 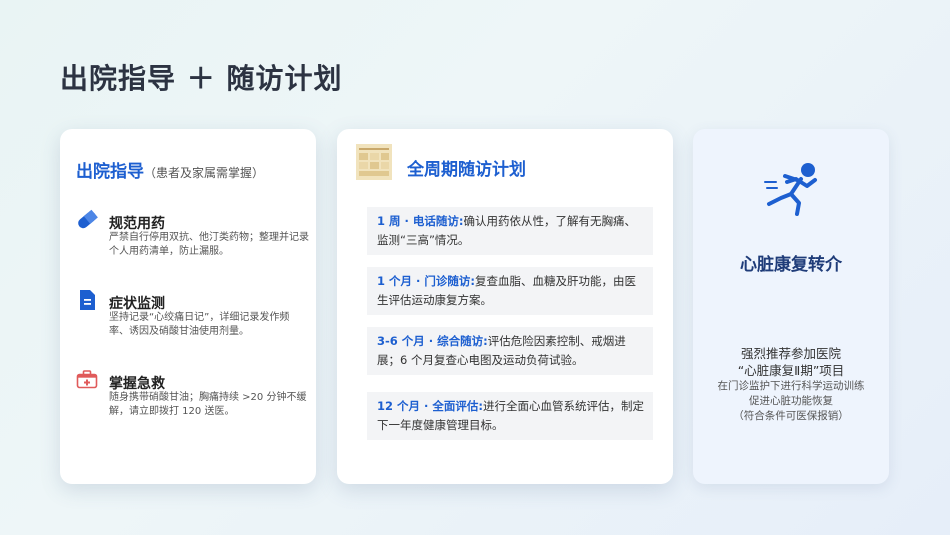 I want to click on document-icon, so click(x=87, y=300).